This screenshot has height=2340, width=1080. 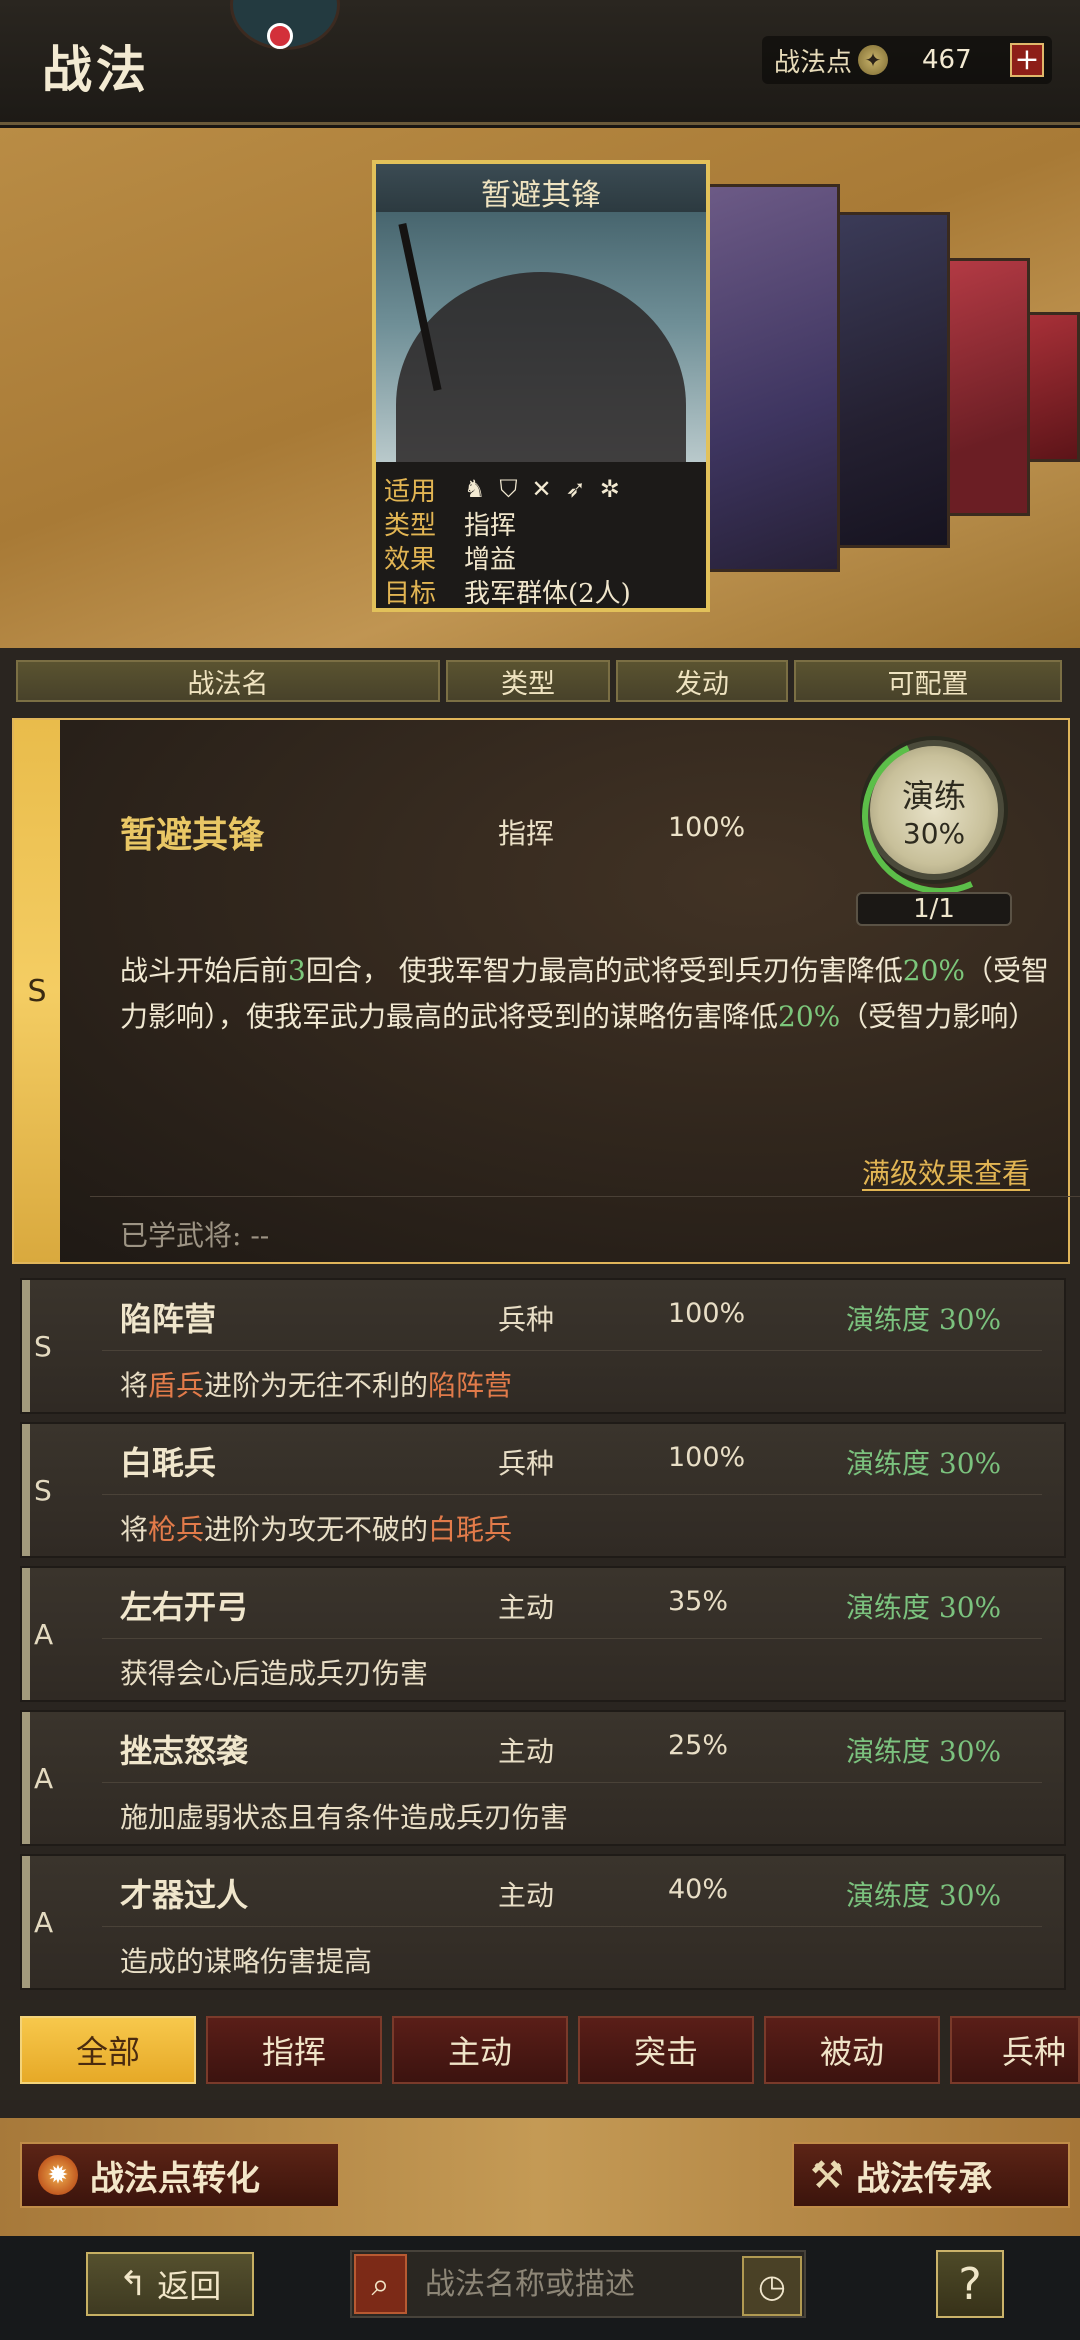 What do you see at coordinates (133, 2284) in the screenshot?
I see `back-arrow-icon: ↰` at bounding box center [133, 2284].